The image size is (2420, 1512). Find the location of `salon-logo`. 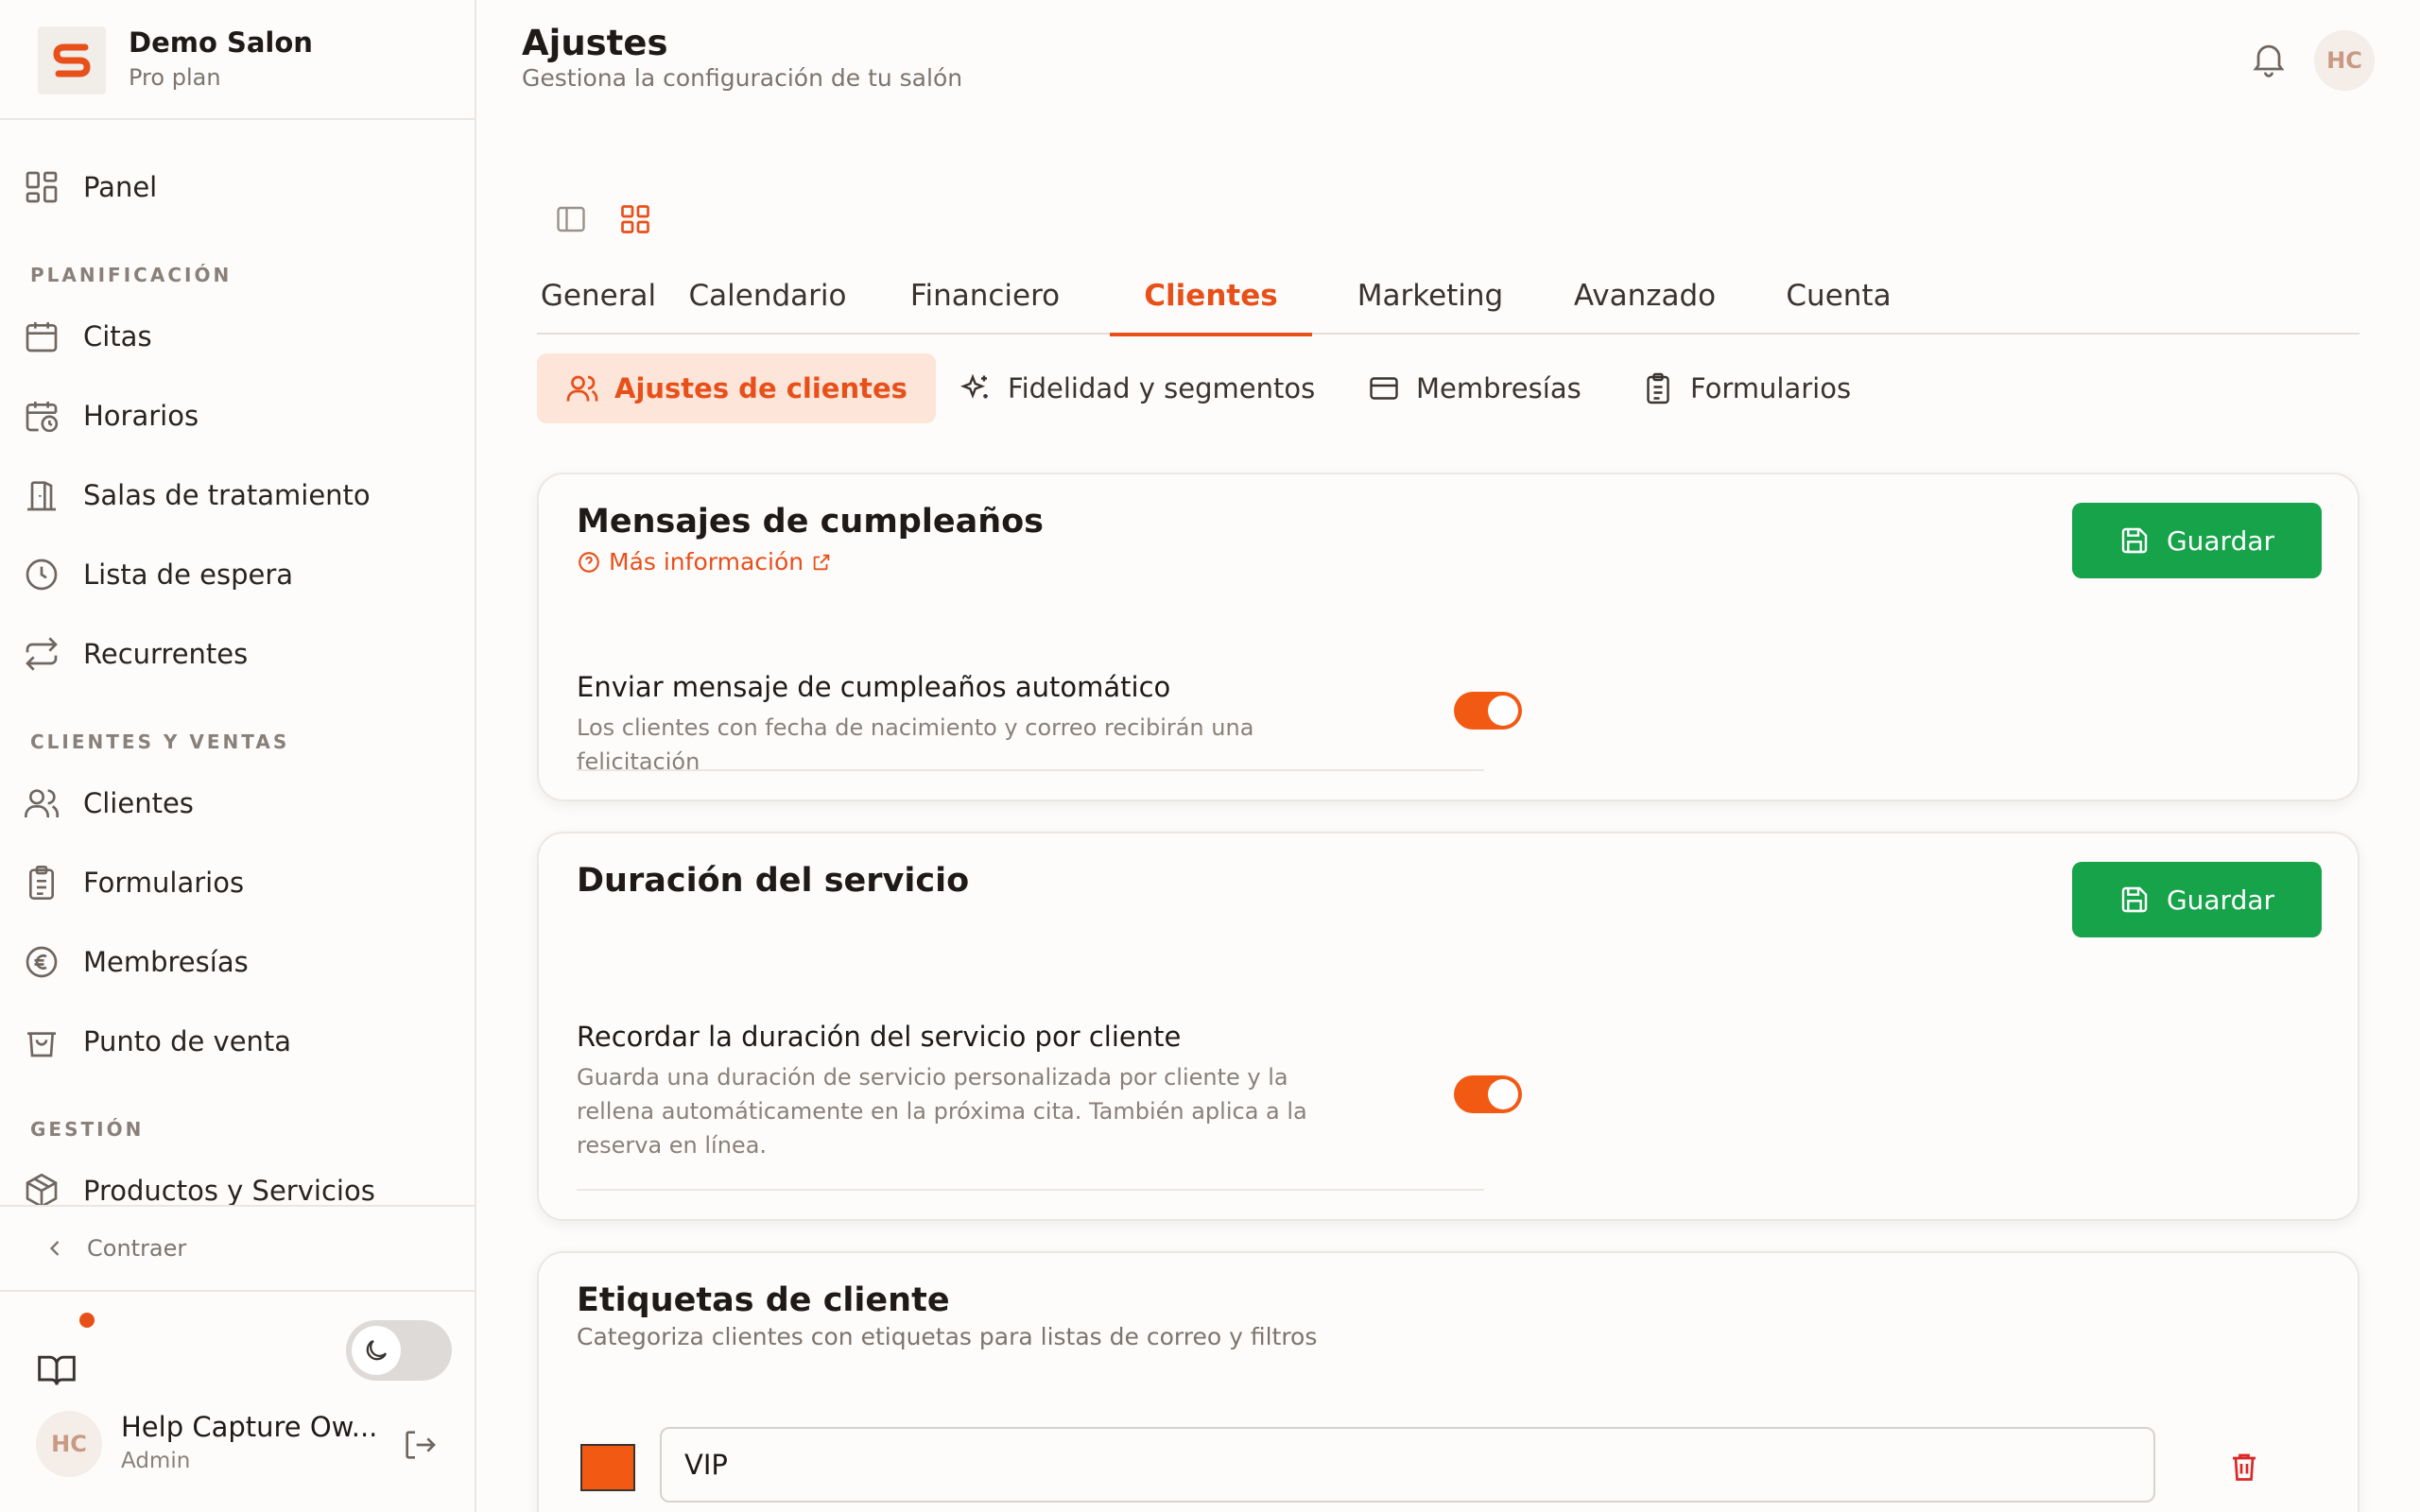

salon-logo is located at coordinates (72, 60).